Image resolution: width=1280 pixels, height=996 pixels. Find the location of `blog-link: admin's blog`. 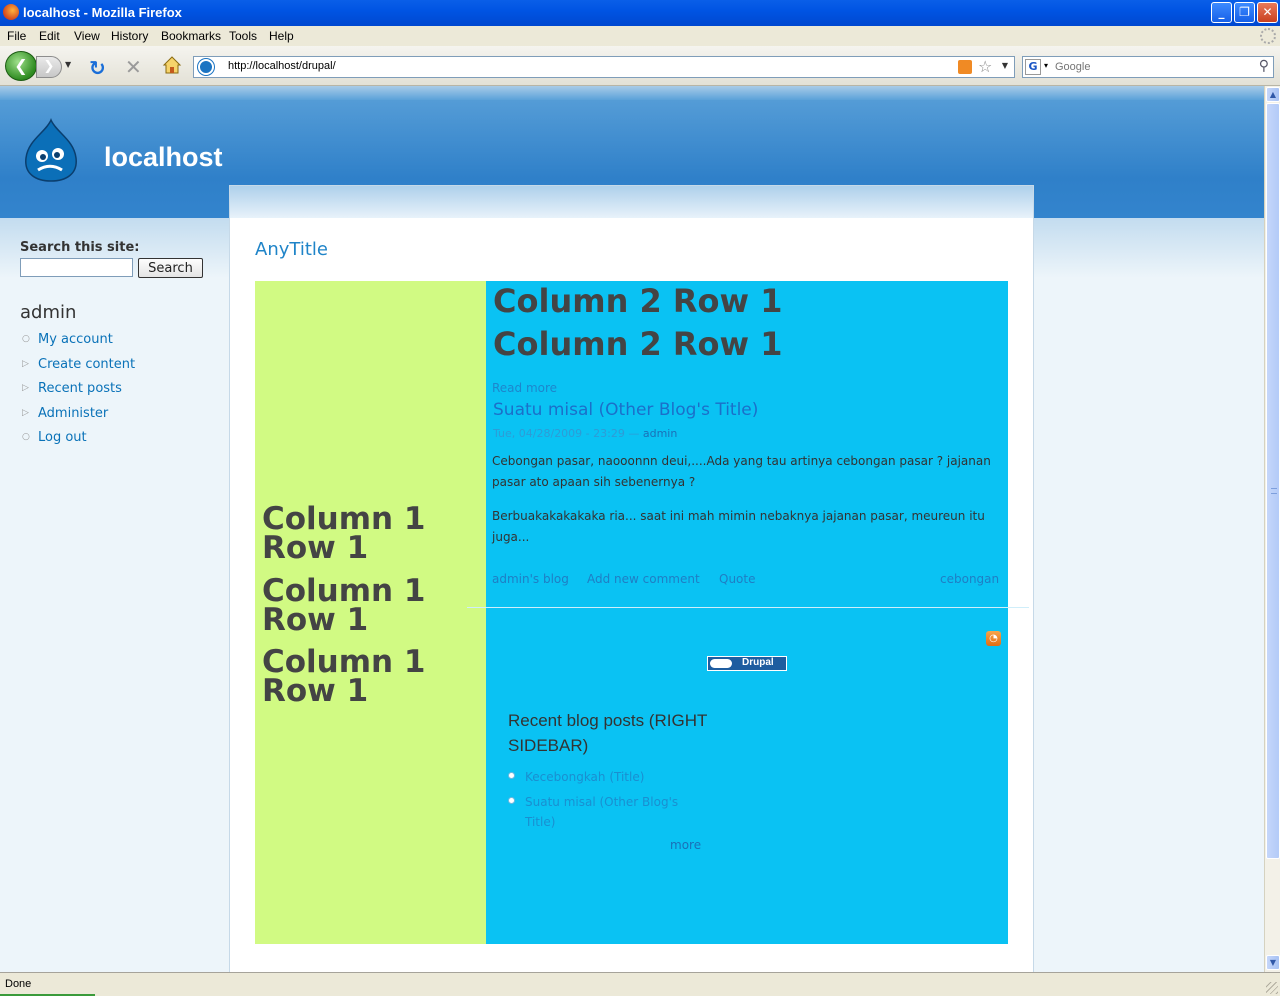

blog-link: admin's blog is located at coordinates (530, 579).